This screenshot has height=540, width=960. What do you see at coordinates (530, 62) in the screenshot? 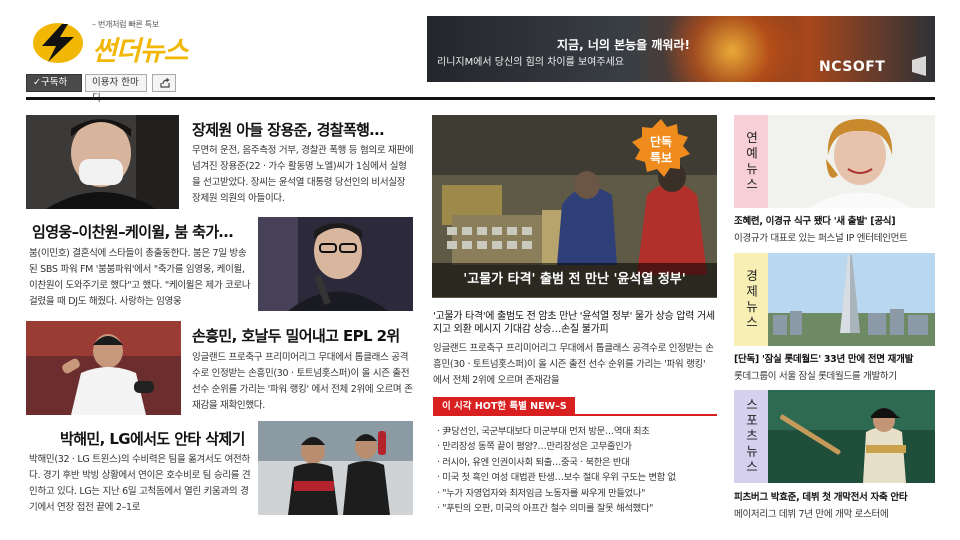
I see `ad-subline: 리니지M에서 당신의 힘의 차이를 보여주세요` at bounding box center [530, 62].